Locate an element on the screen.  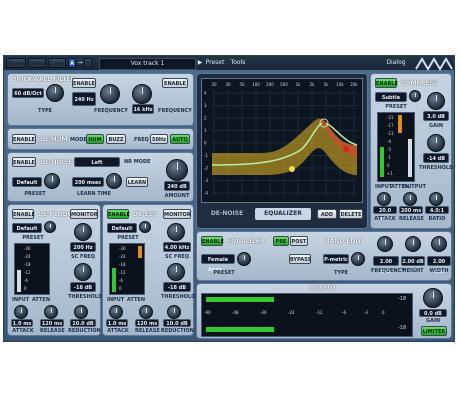
equalizer-height-knob is located at coordinates (413, 244).